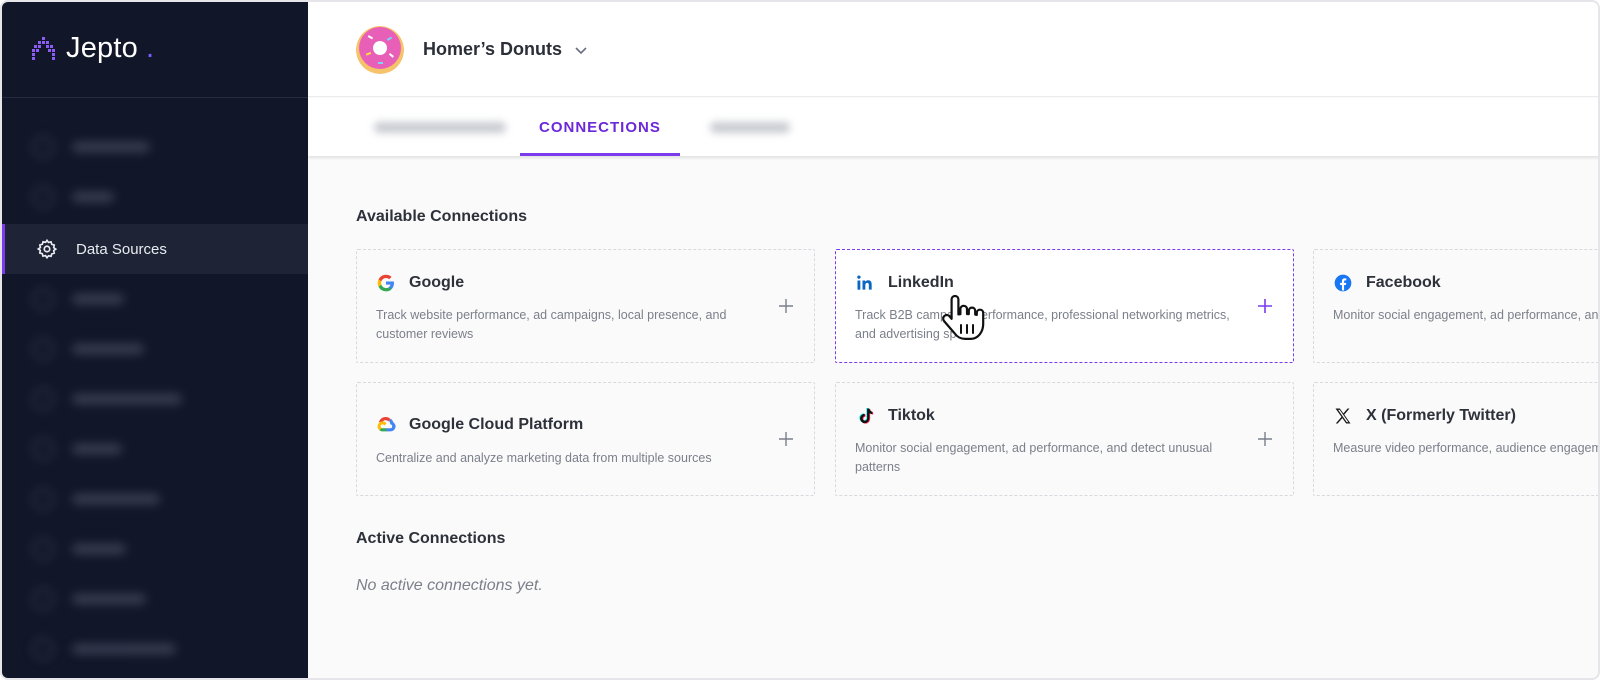  I want to click on org-name: Homer’s Donuts, so click(492, 49).